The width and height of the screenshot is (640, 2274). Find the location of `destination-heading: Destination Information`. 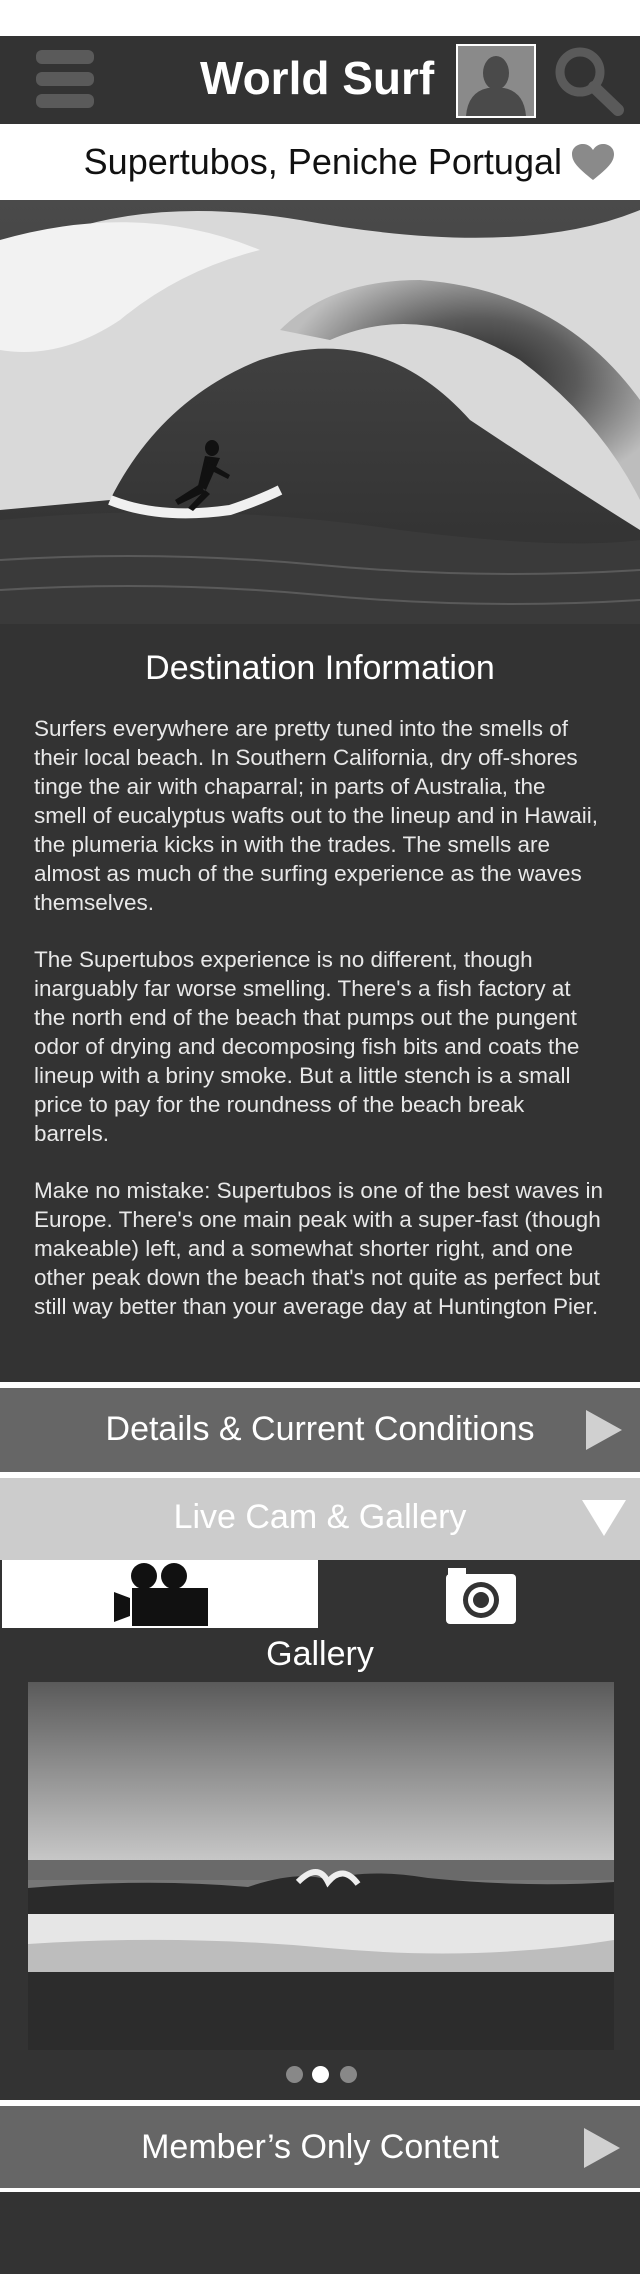

destination-heading: Destination Information is located at coordinates (320, 668).